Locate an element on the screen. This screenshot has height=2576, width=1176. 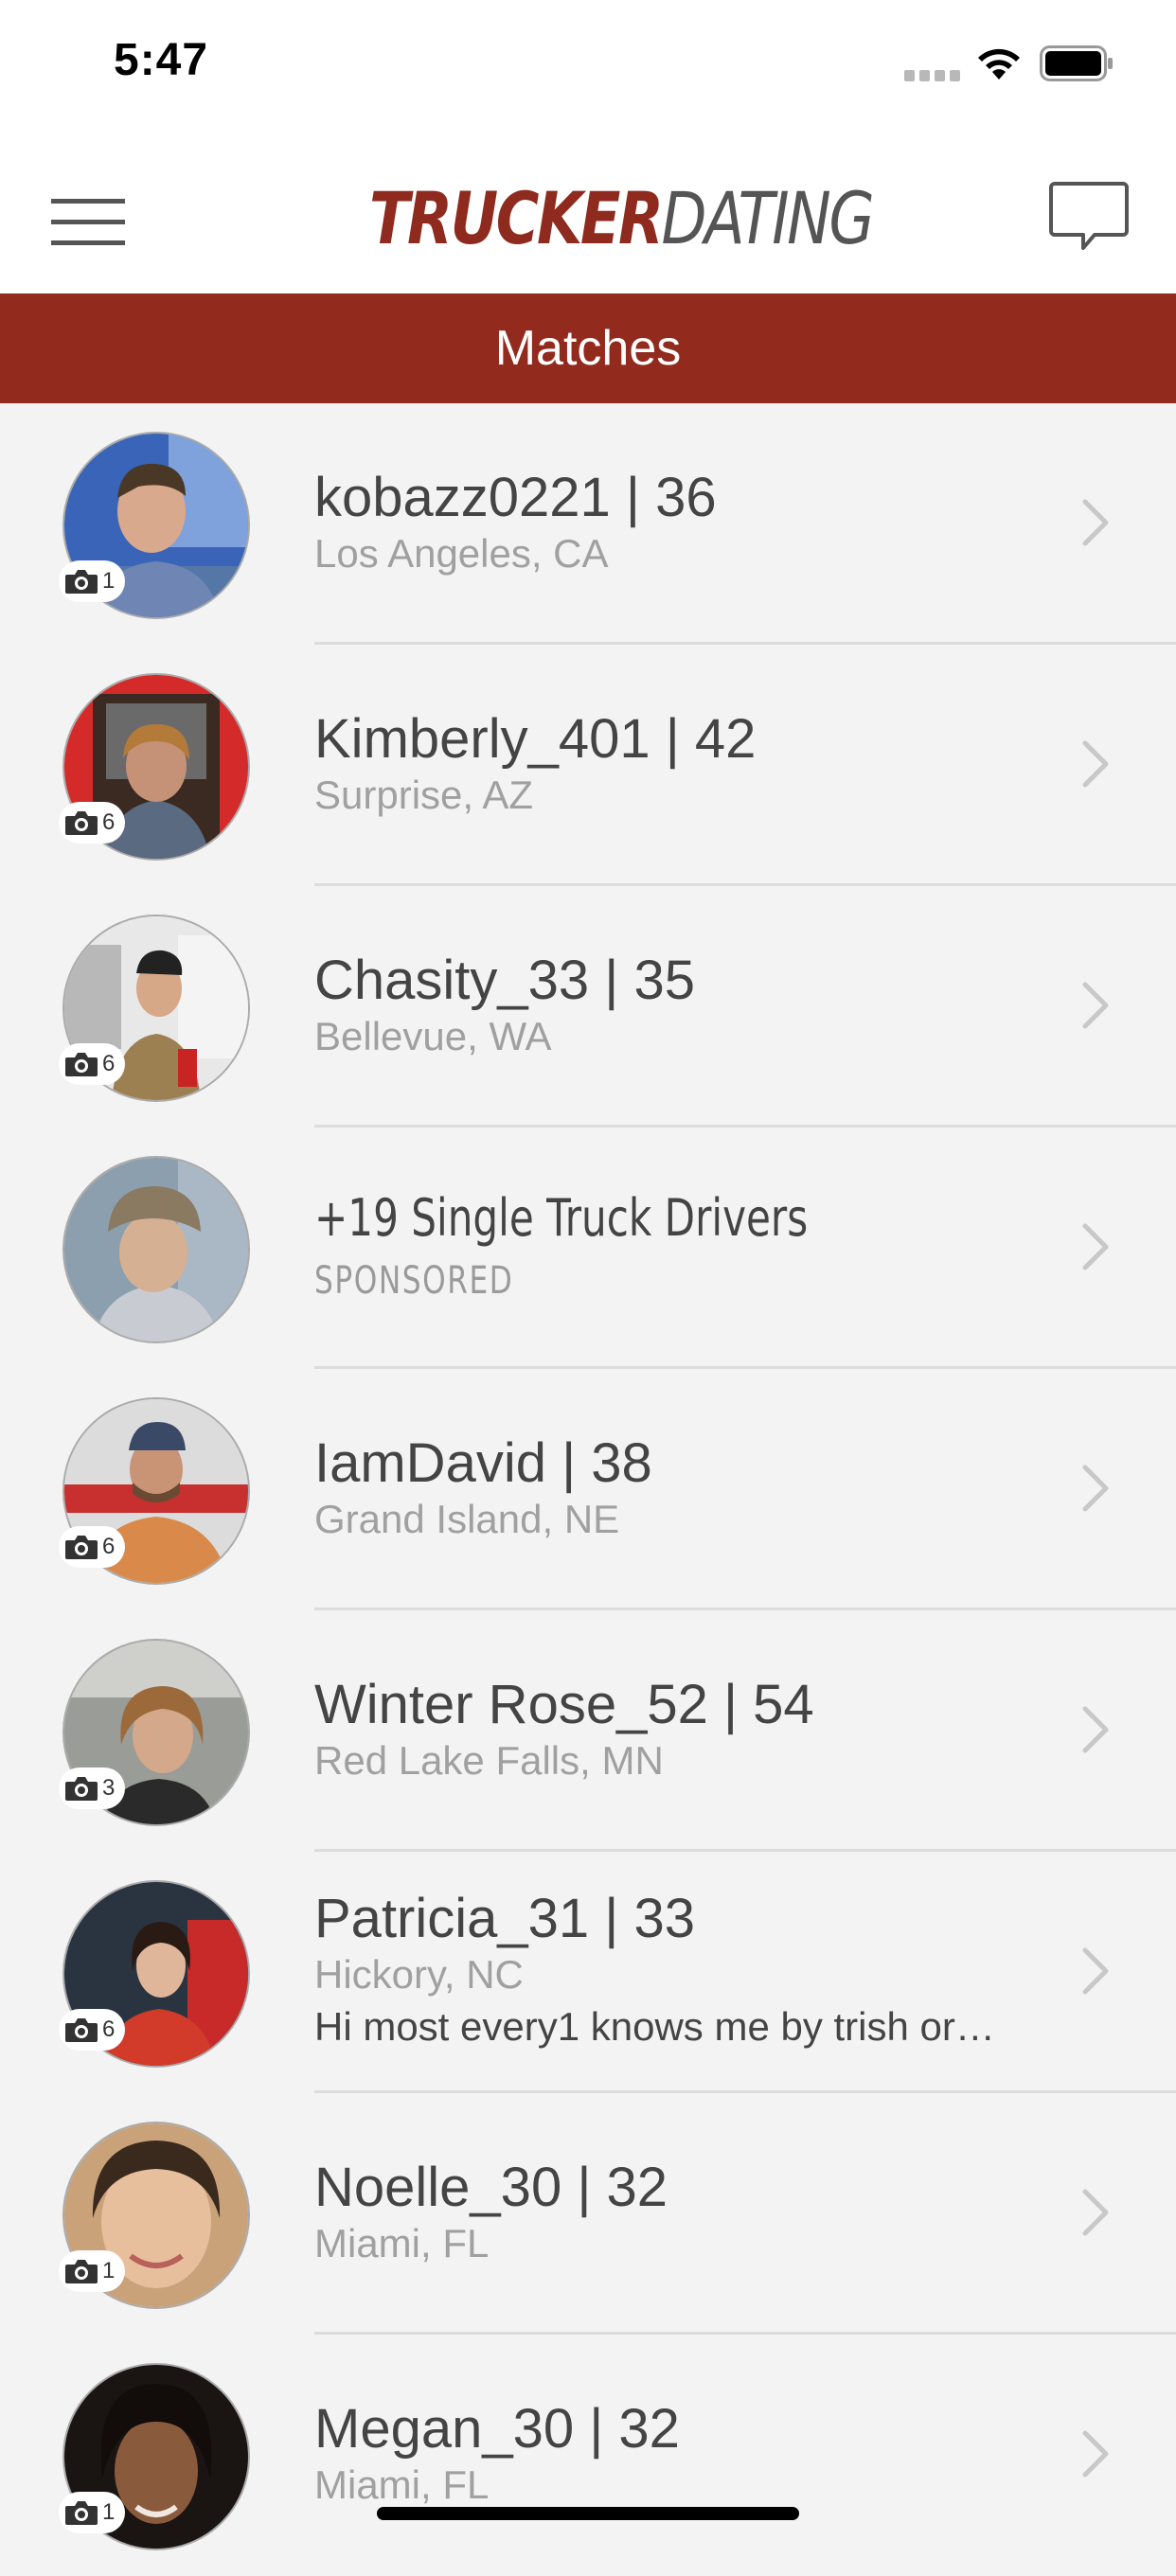
avatar-container: 3 is located at coordinates (154, 1732).